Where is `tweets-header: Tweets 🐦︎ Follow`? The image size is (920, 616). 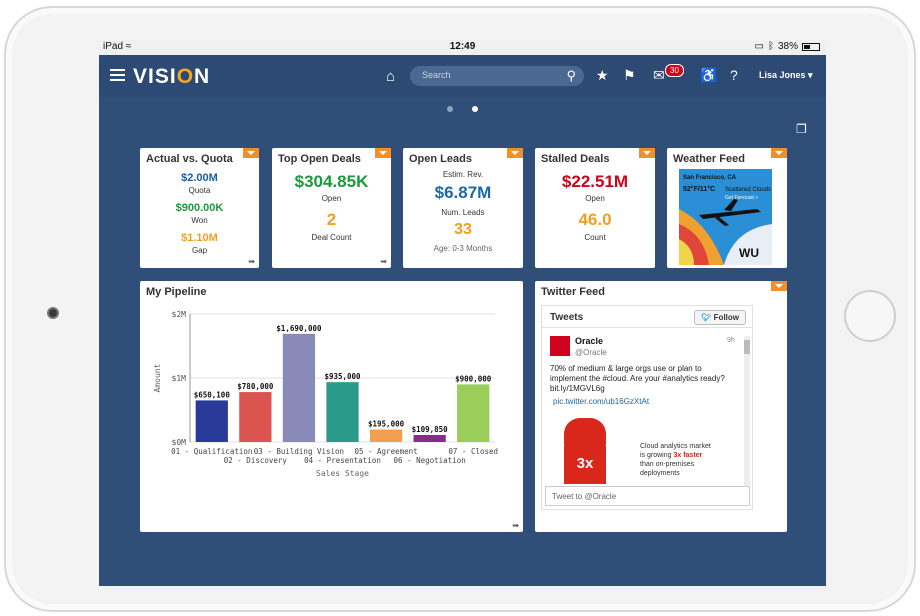 tweets-header: Tweets 🐦︎ Follow is located at coordinates (647, 317).